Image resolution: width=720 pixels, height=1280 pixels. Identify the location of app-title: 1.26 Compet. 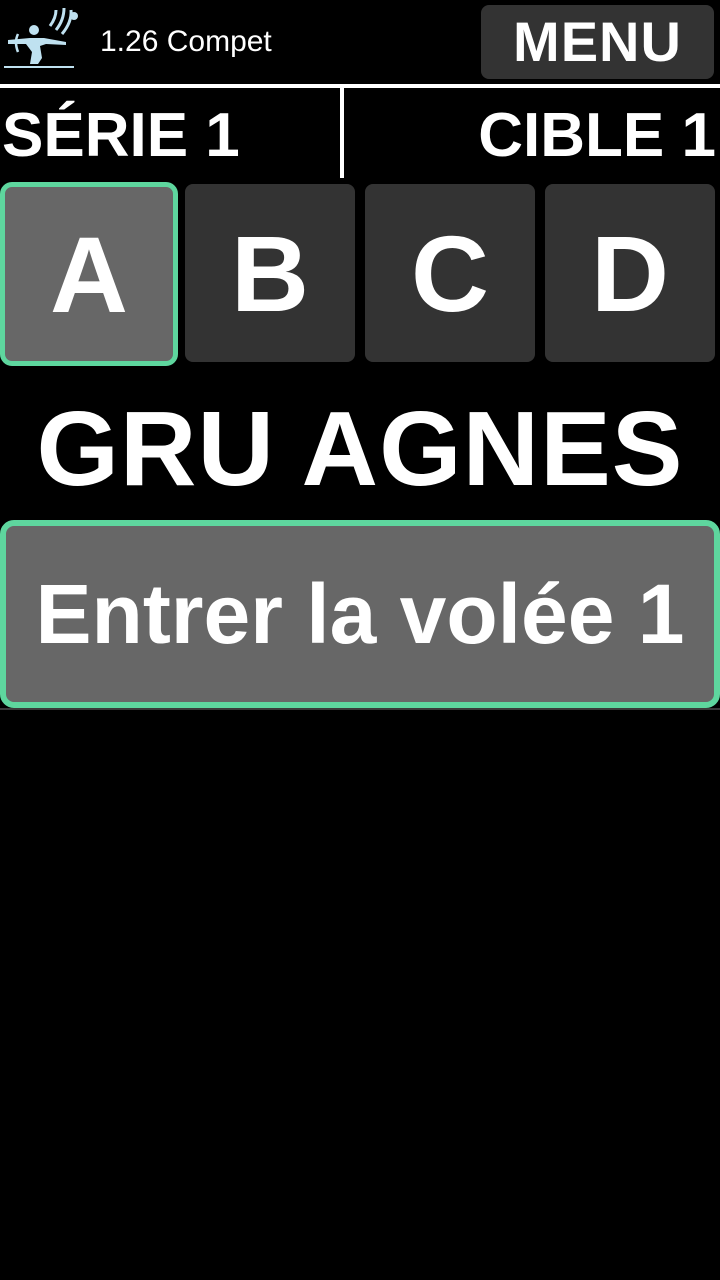
(186, 41).